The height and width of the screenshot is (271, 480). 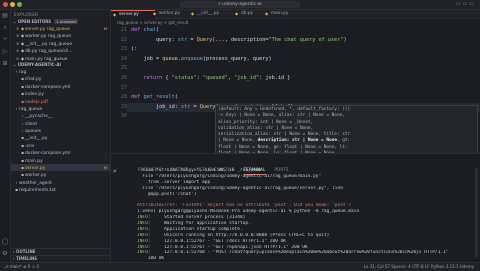 What do you see at coordinates (120, 117) in the screenshot?
I see `line-number: 30` at bounding box center [120, 117].